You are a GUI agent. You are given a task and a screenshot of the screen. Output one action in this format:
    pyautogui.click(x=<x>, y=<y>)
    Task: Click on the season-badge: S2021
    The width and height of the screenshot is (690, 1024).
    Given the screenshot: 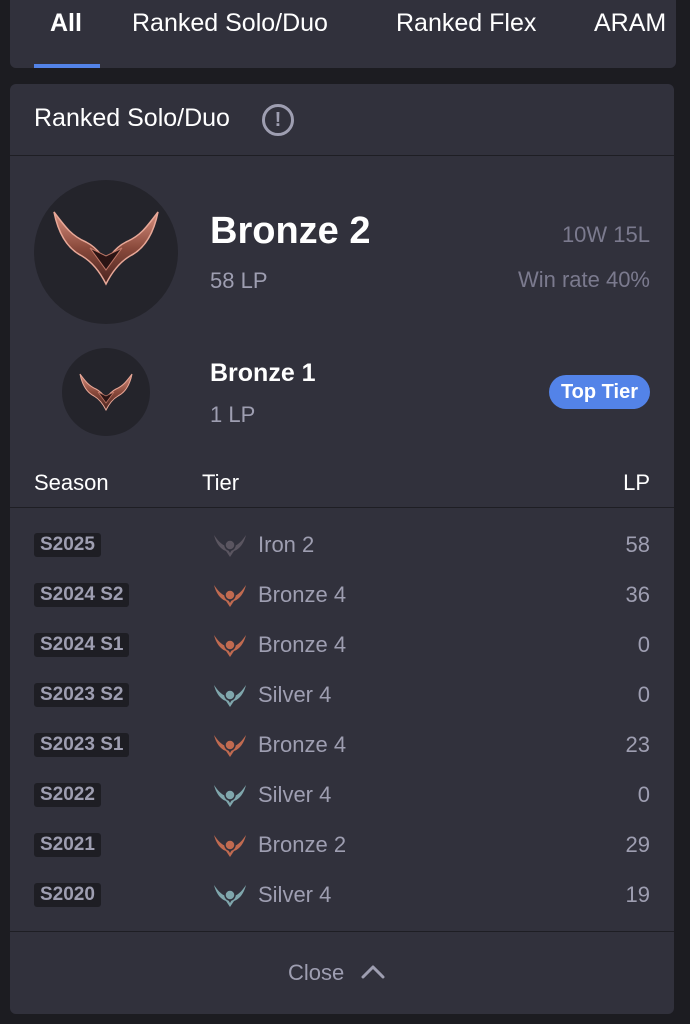 What is the action you would take?
    pyautogui.click(x=67, y=845)
    